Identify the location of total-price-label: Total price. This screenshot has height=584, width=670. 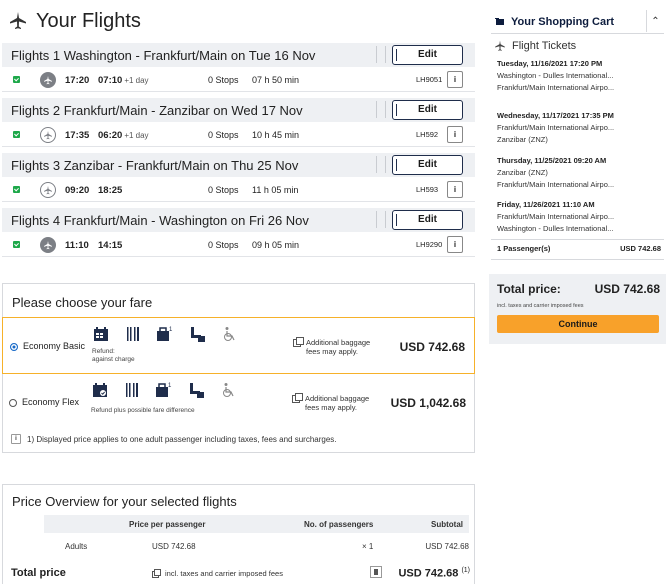
(38, 573).